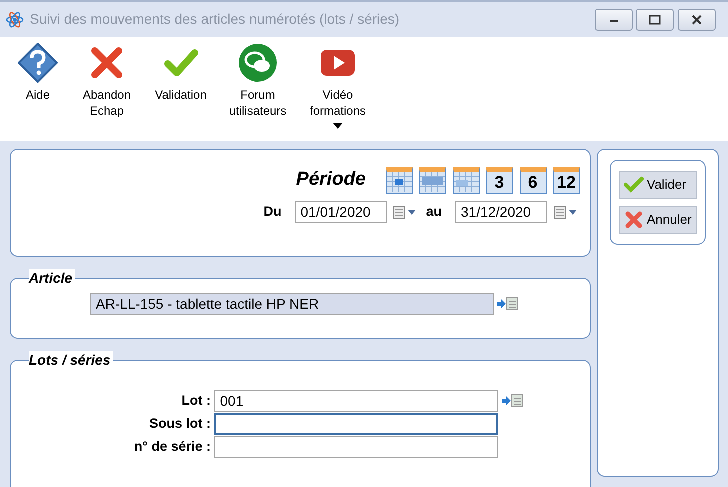  Describe the element at coordinates (38, 63) in the screenshot. I see `help-icon` at that location.